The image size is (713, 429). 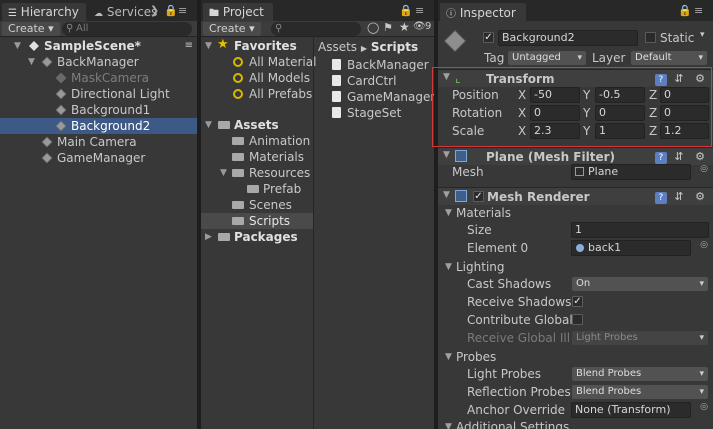 I want to click on tree-row-assets: ▼ Assets, so click(x=257, y=125).